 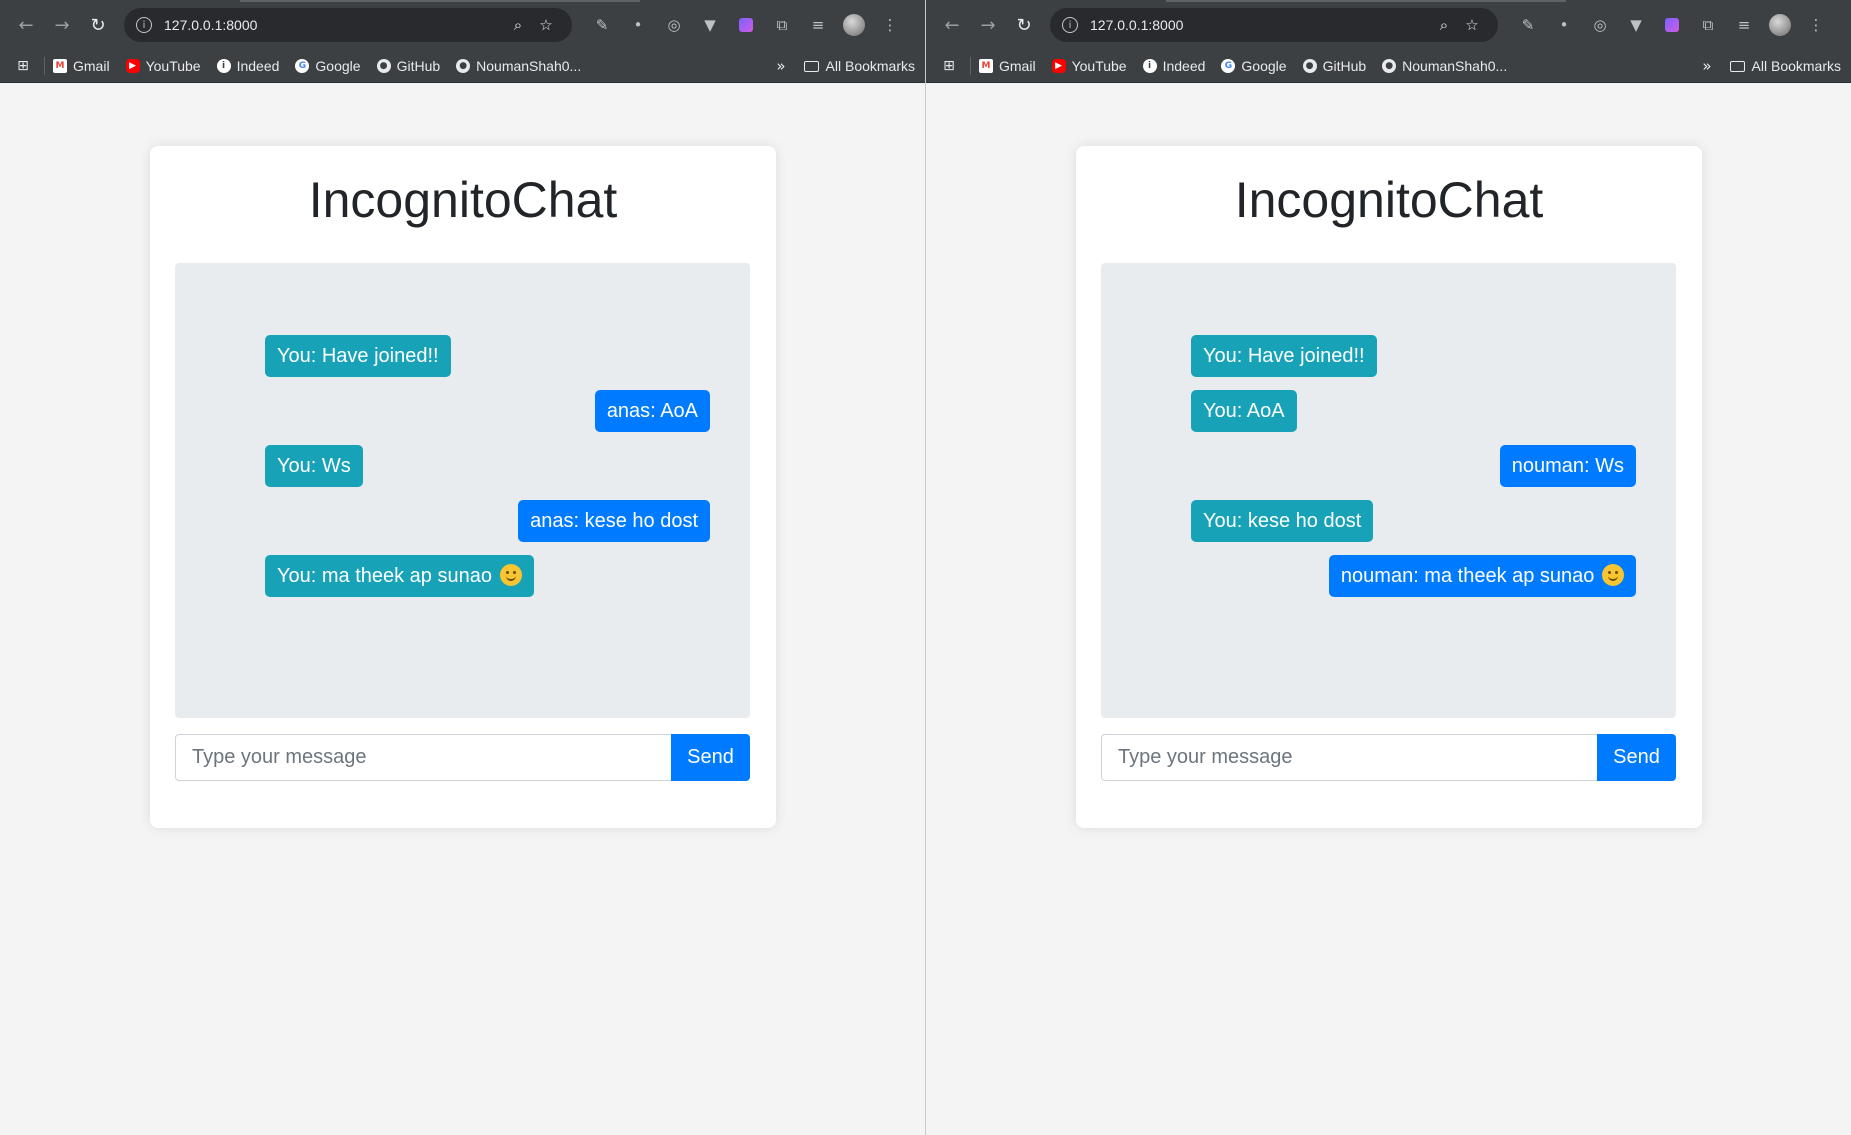 What do you see at coordinates (811, 66) in the screenshot?
I see `folder-icon` at bounding box center [811, 66].